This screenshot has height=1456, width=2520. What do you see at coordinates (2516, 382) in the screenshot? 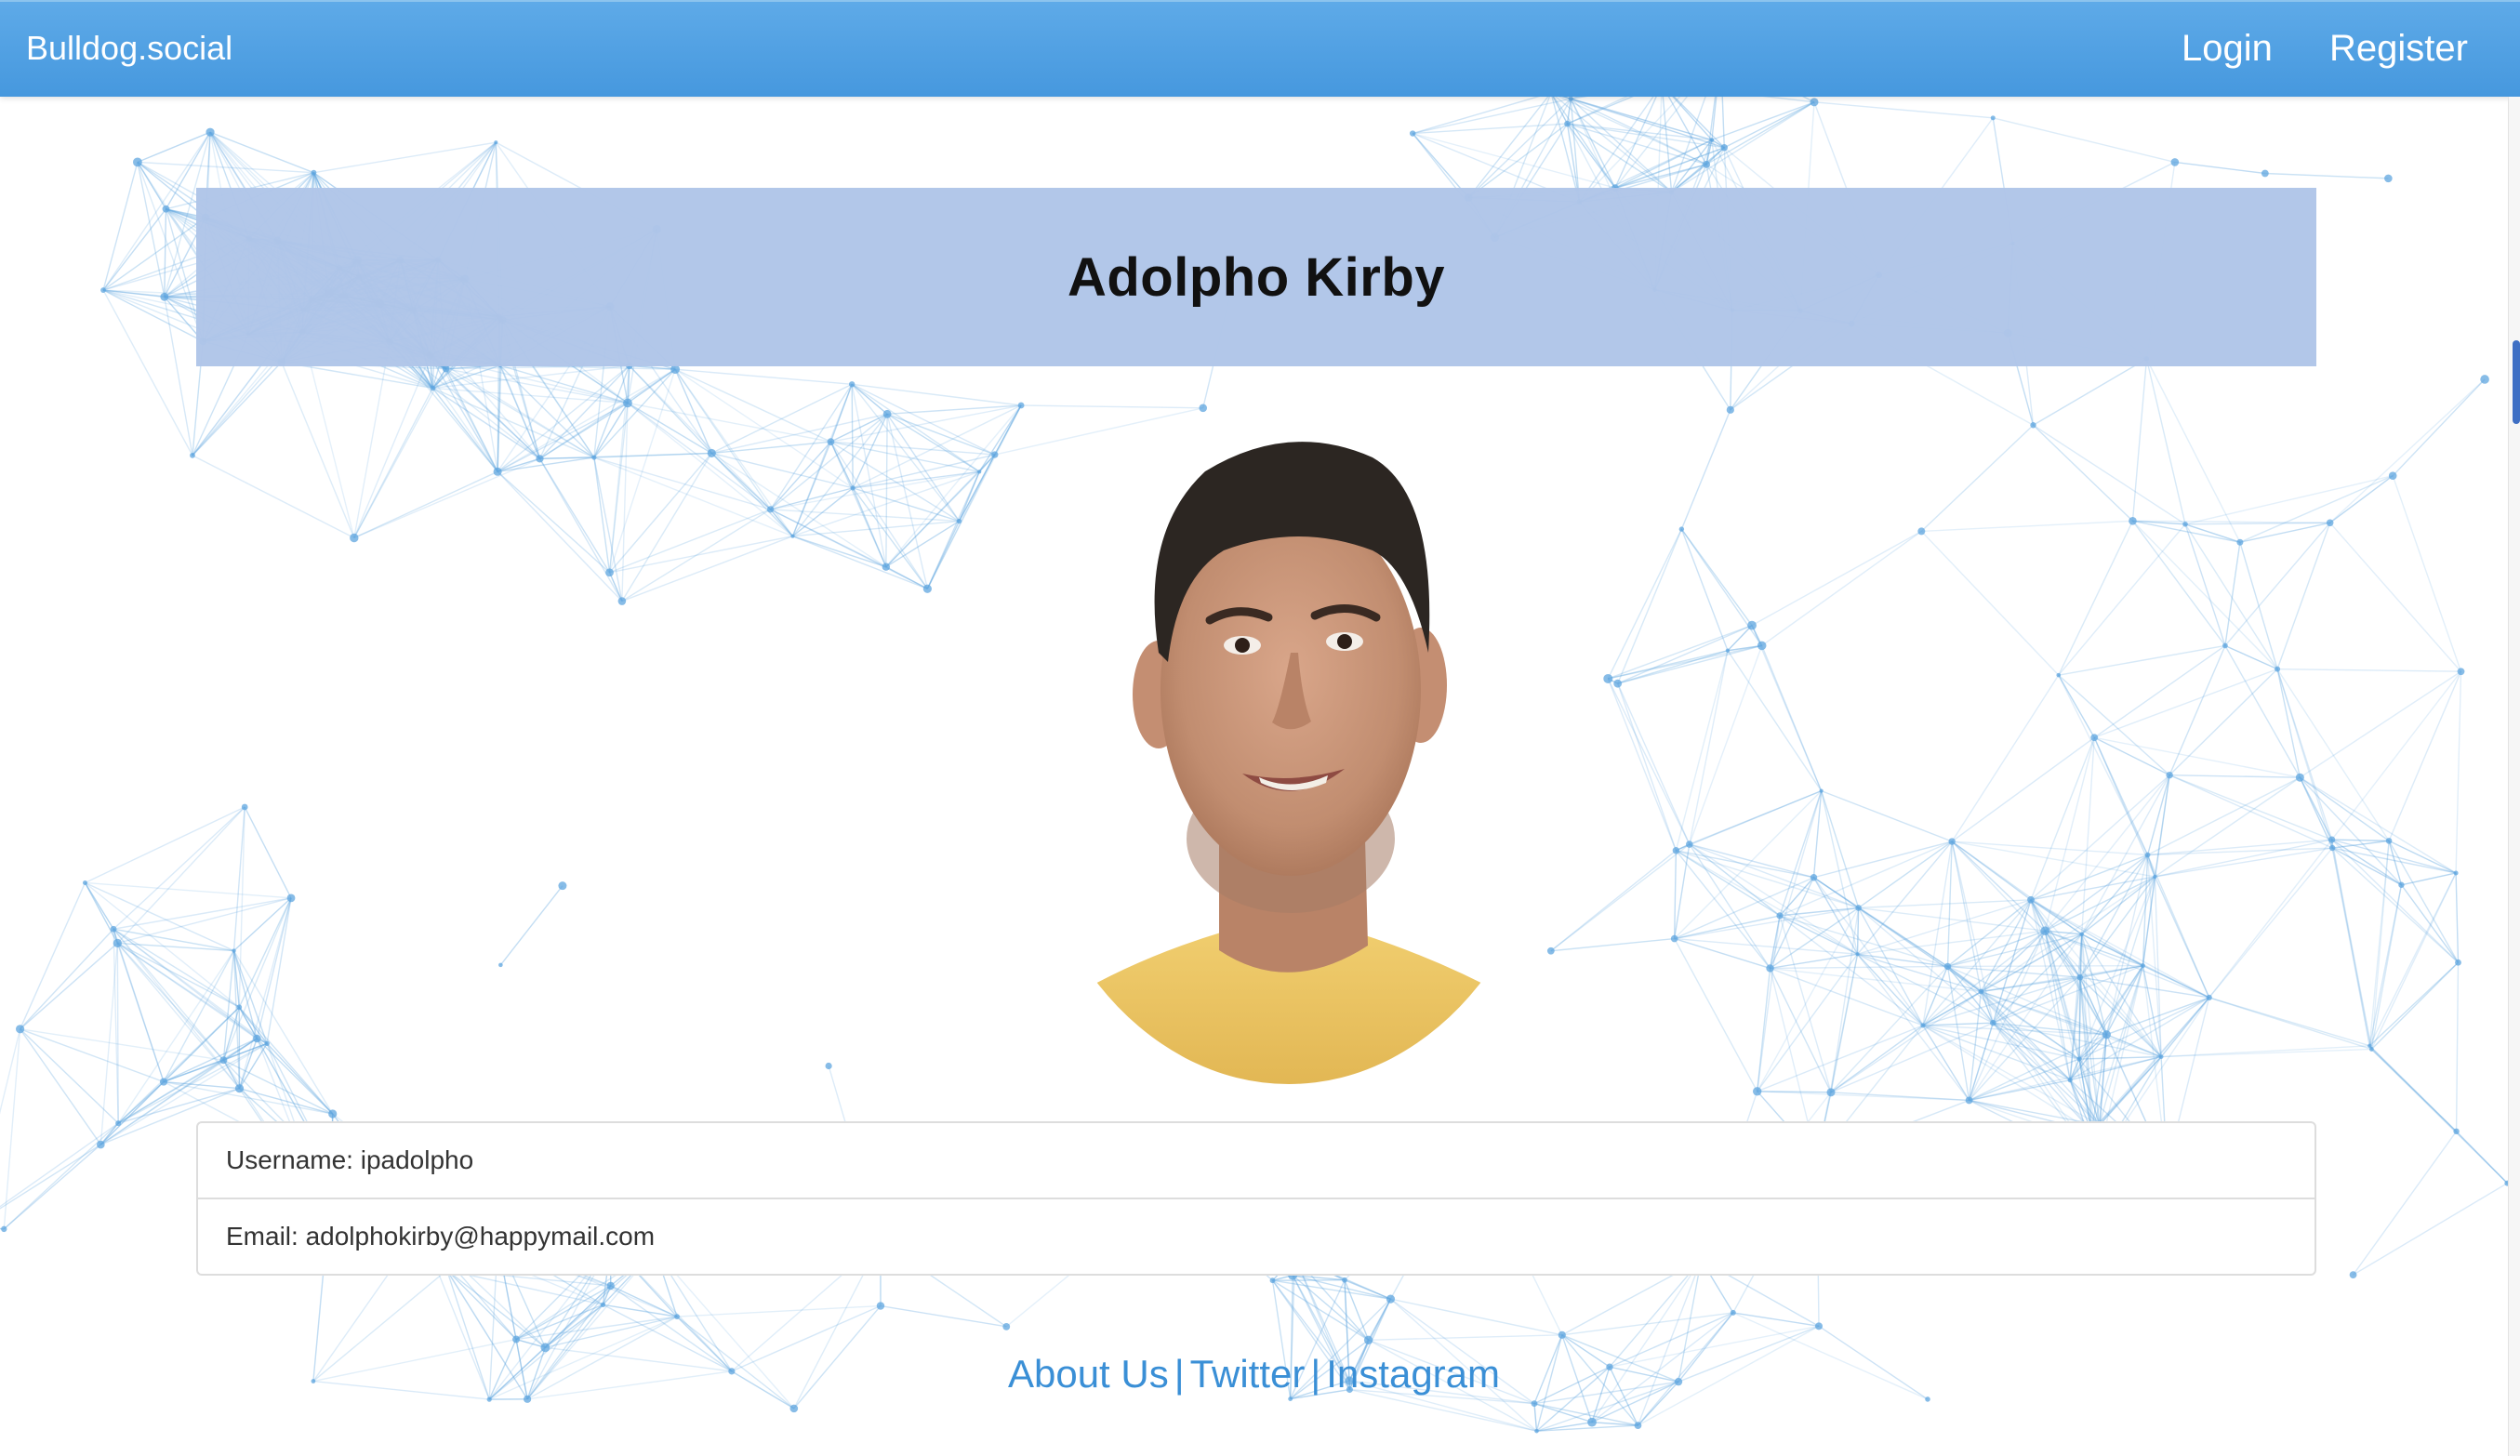
I see `scrollbar-thumb` at bounding box center [2516, 382].